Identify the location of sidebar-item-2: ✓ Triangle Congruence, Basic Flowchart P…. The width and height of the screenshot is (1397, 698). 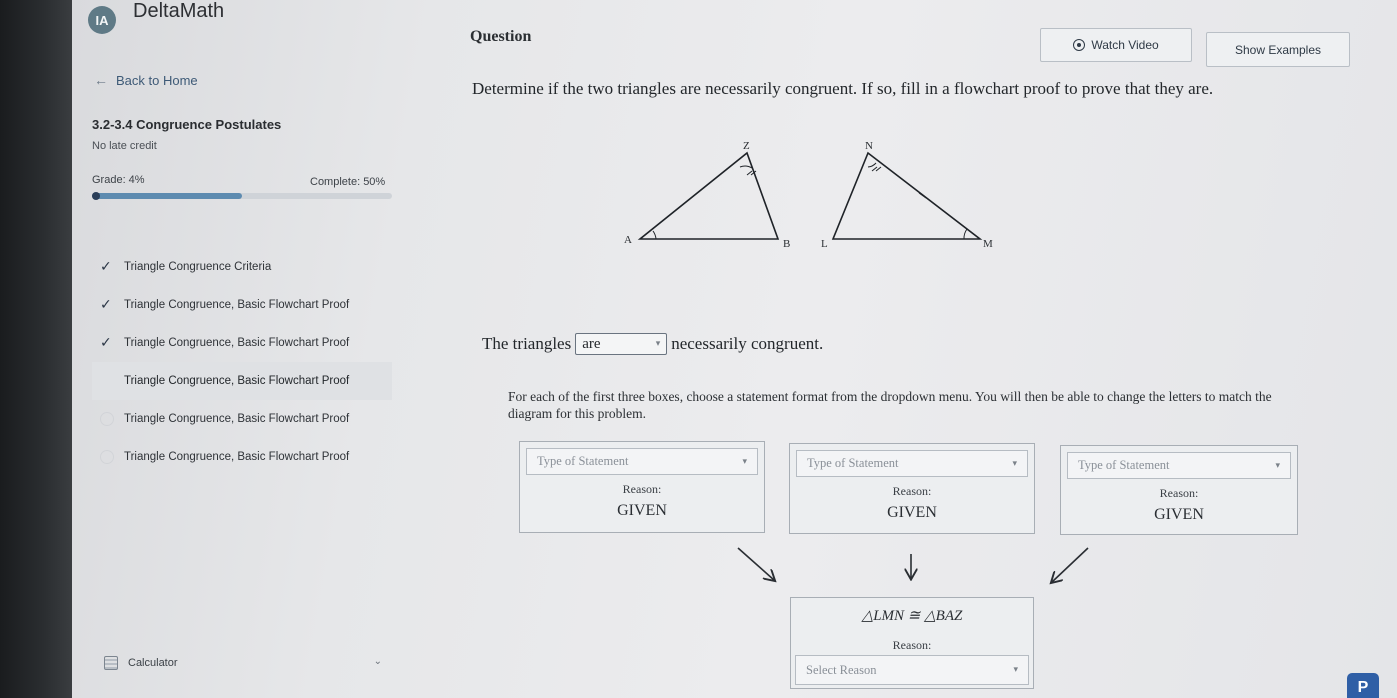
(242, 343).